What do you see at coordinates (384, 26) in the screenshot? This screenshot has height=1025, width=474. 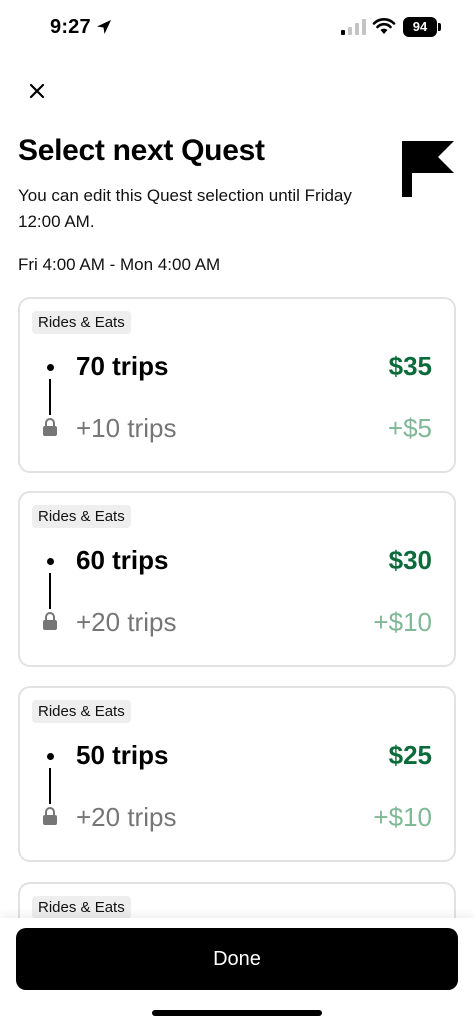 I see `wifi-icon` at bounding box center [384, 26].